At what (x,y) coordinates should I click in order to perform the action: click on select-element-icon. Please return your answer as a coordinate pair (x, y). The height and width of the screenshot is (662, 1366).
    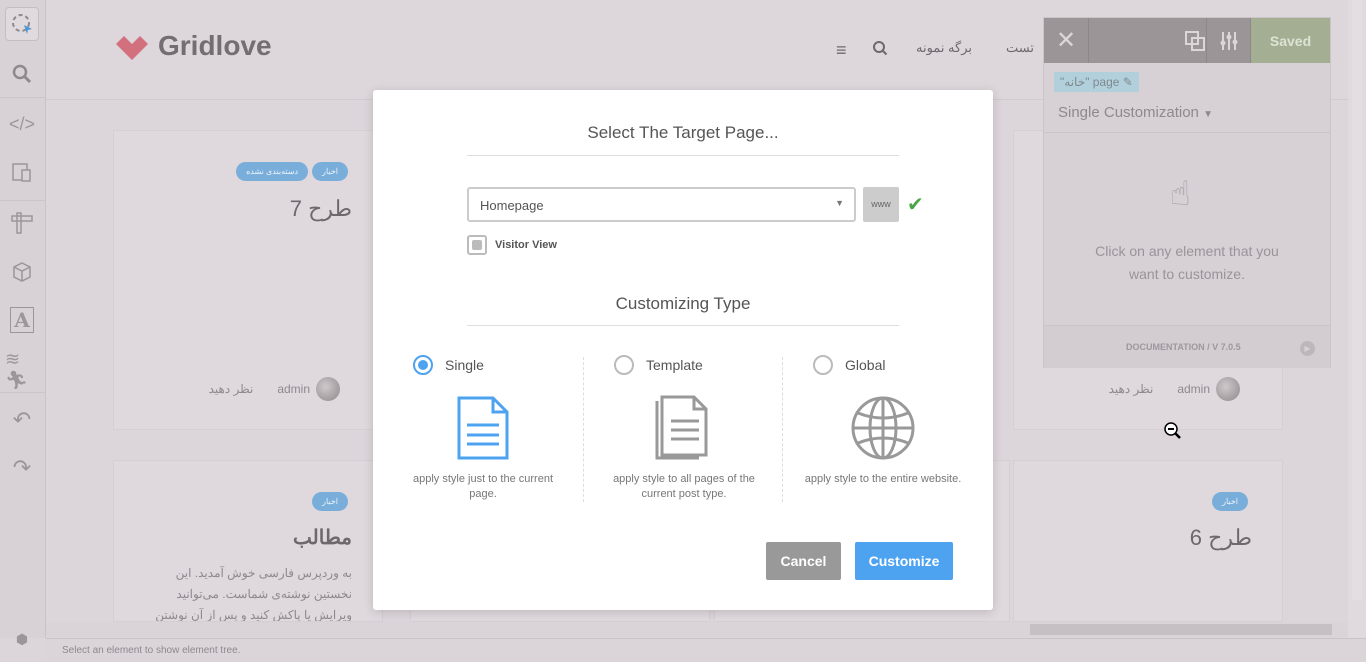
    Looking at the image, I should click on (22, 24).